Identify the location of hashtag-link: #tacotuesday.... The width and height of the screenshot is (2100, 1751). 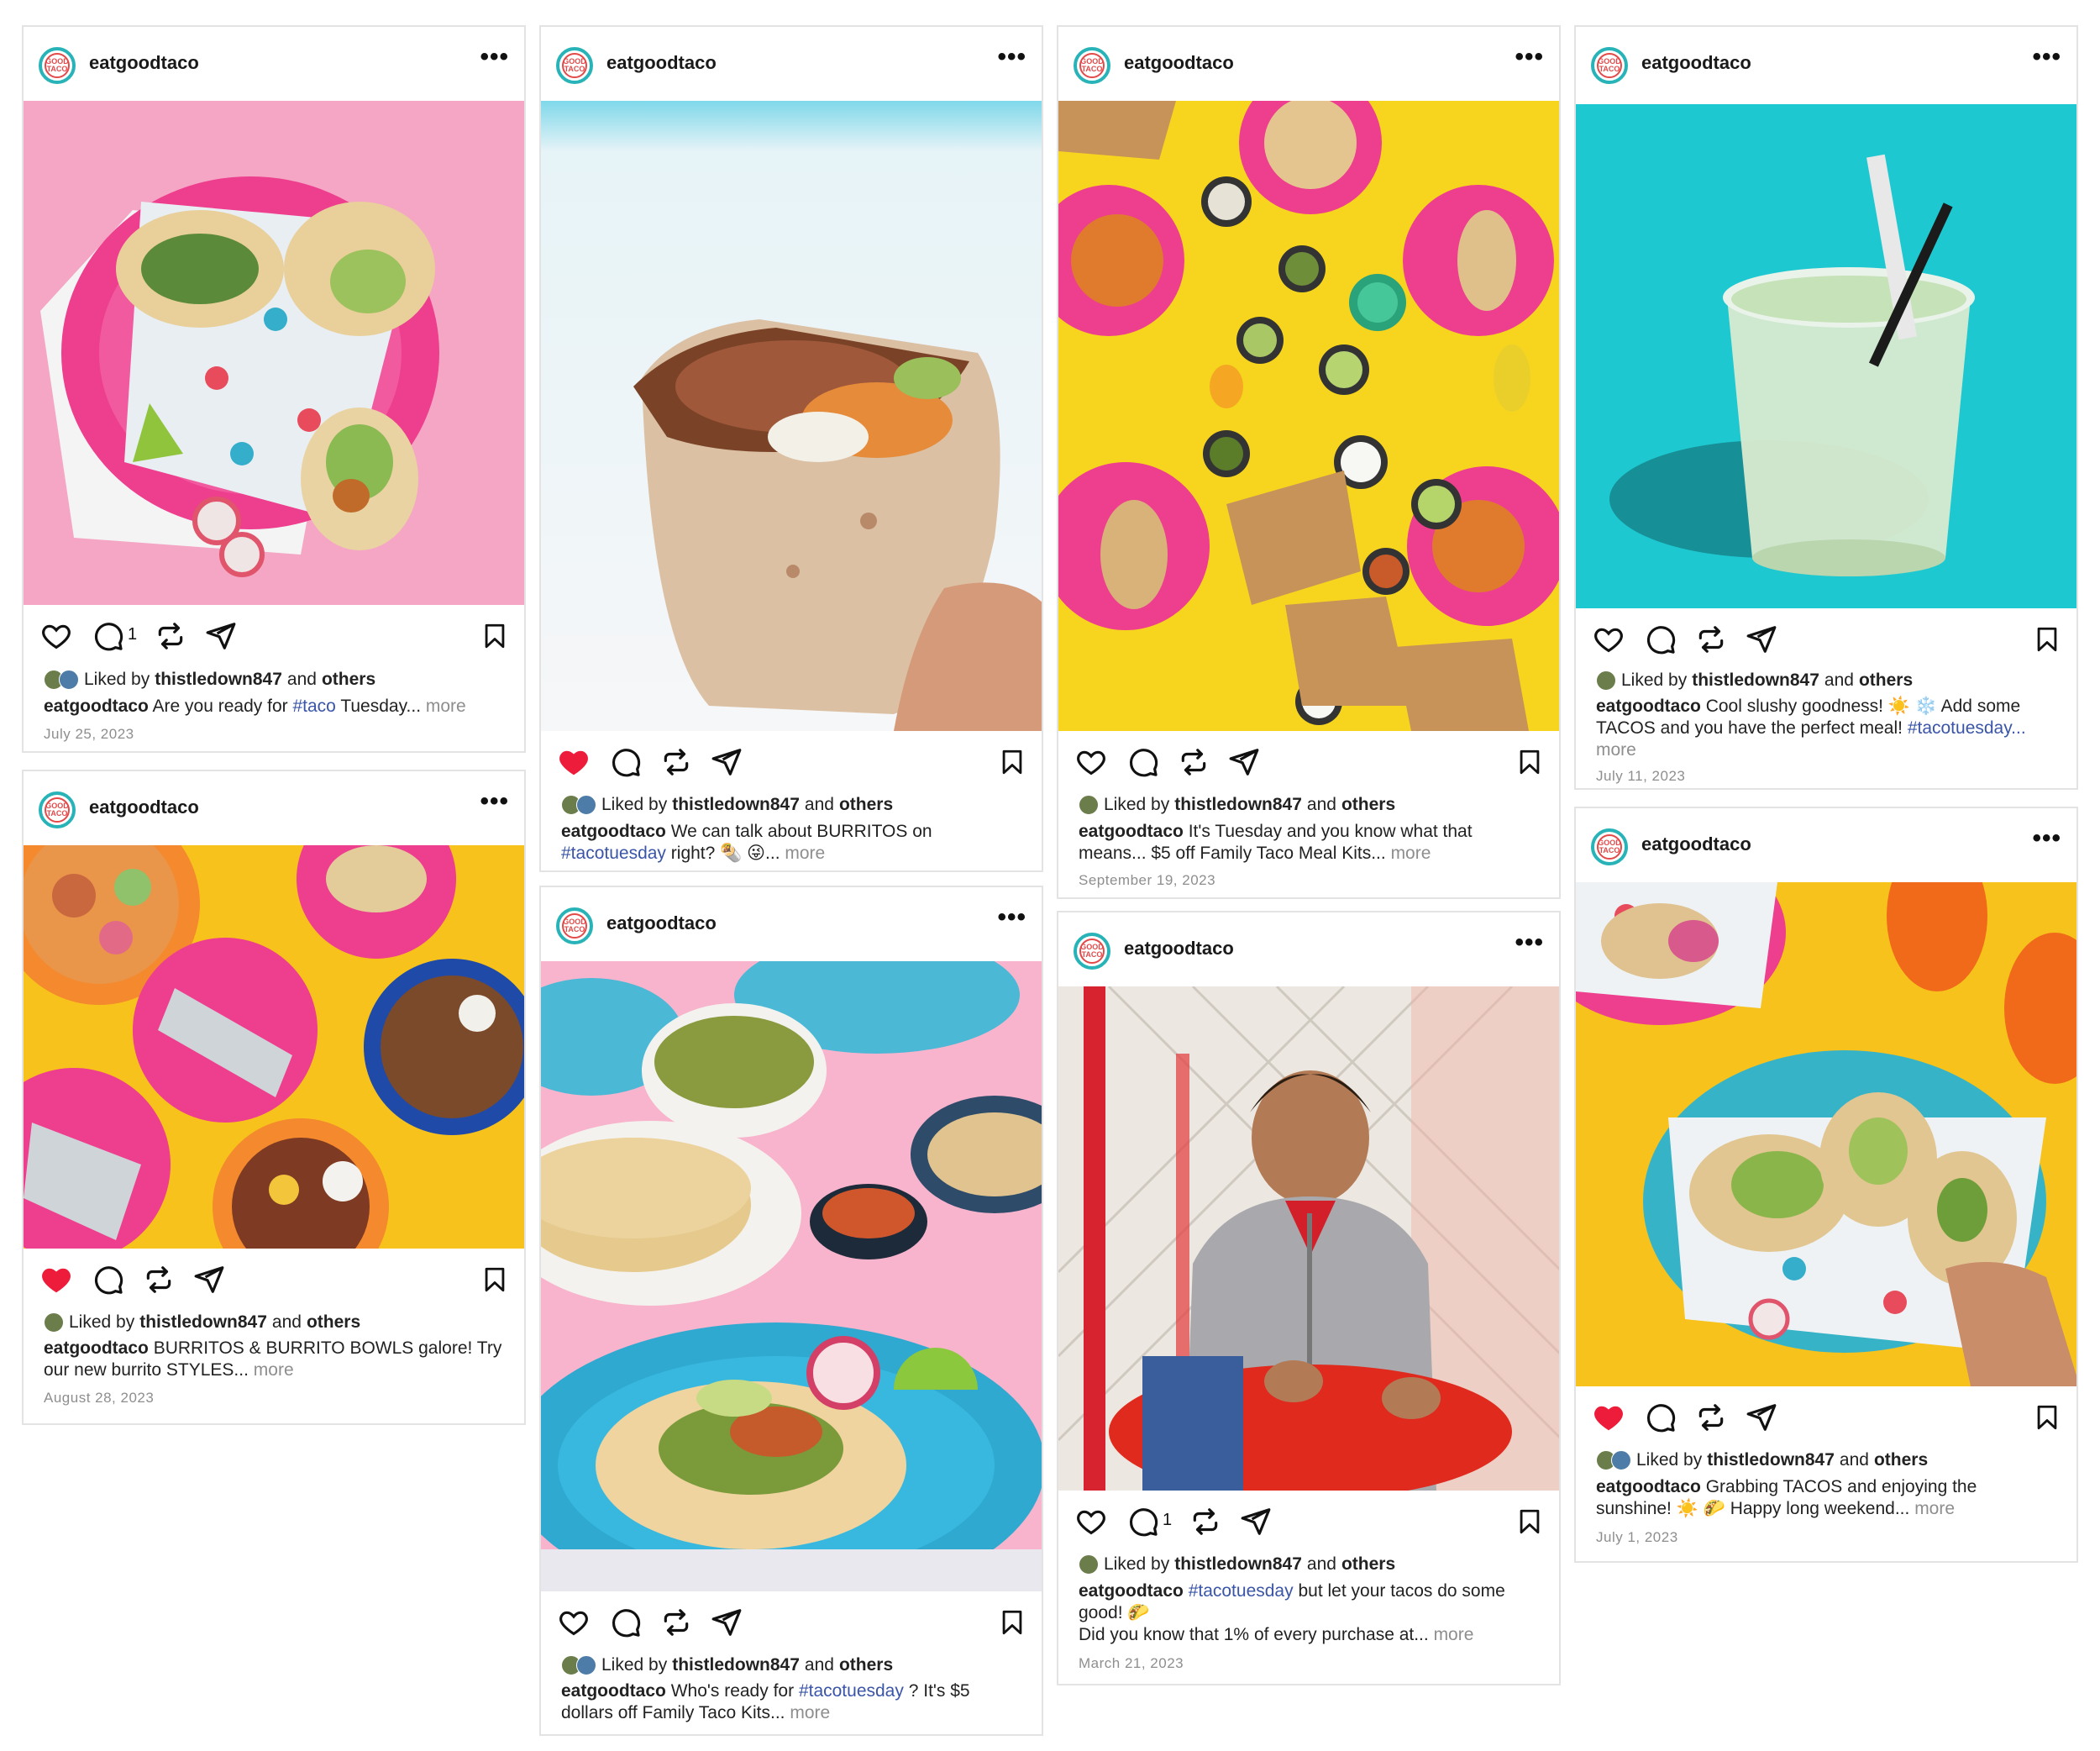
(1967, 728).